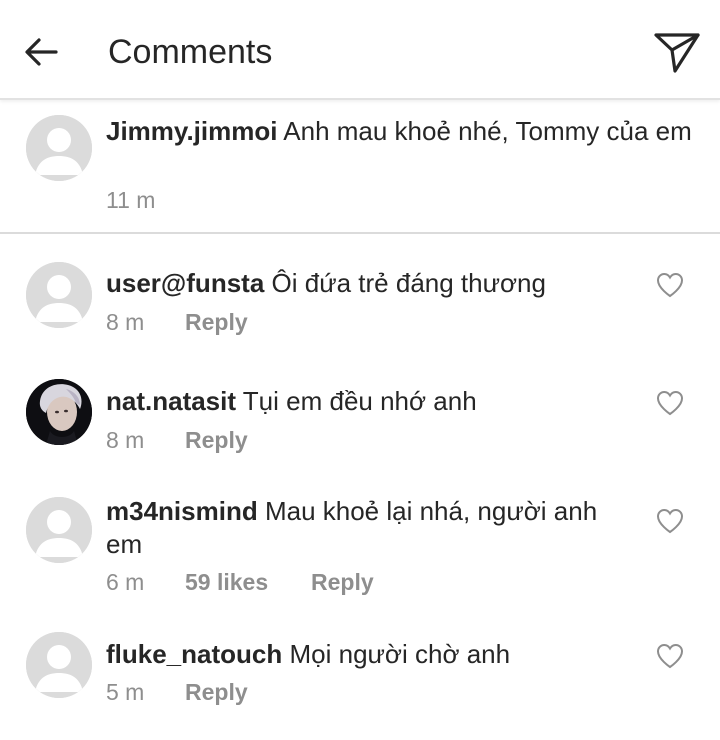 This screenshot has height=740, width=720. What do you see at coordinates (125, 692) in the screenshot?
I see `comment-time: 5 m` at bounding box center [125, 692].